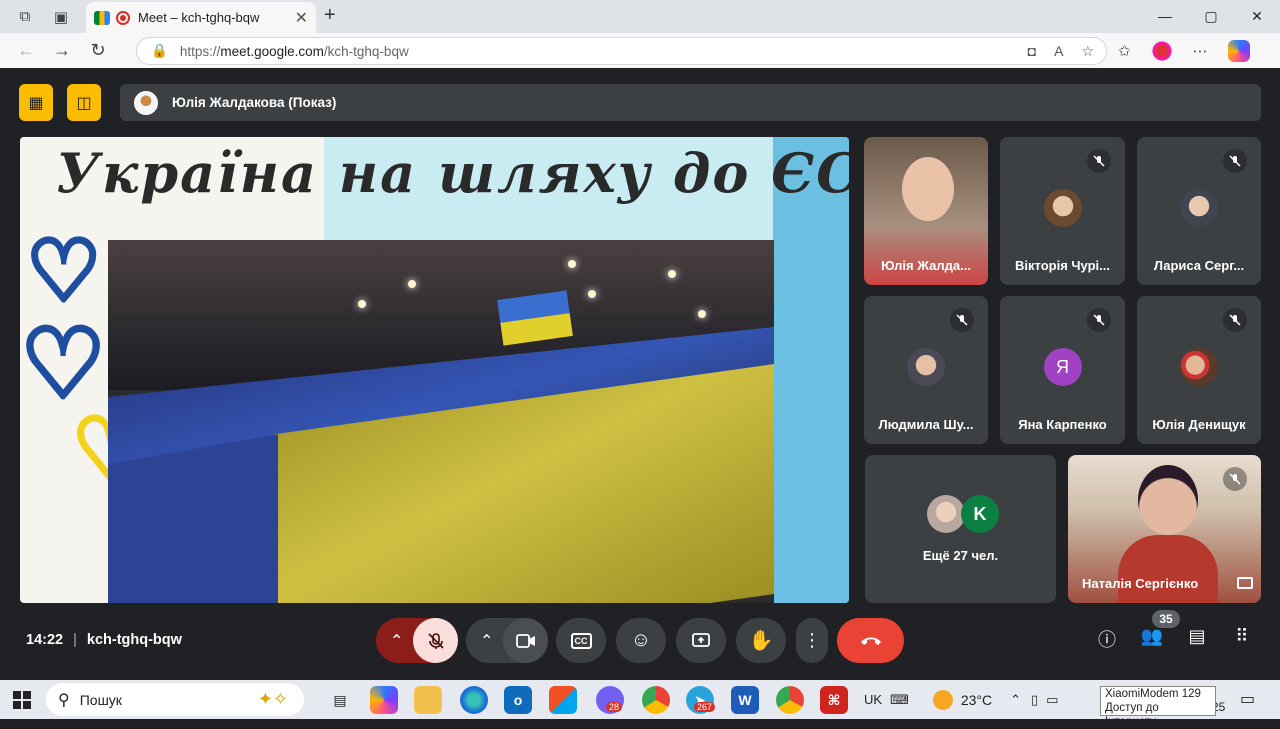 This screenshot has width=1280, height=729. Describe the element at coordinates (640, 16) in the screenshot. I see `browser-tab-bar: ⧉ ▣ Meet – kch-tghq-bqw ✕ + — ▢ ✕` at that location.